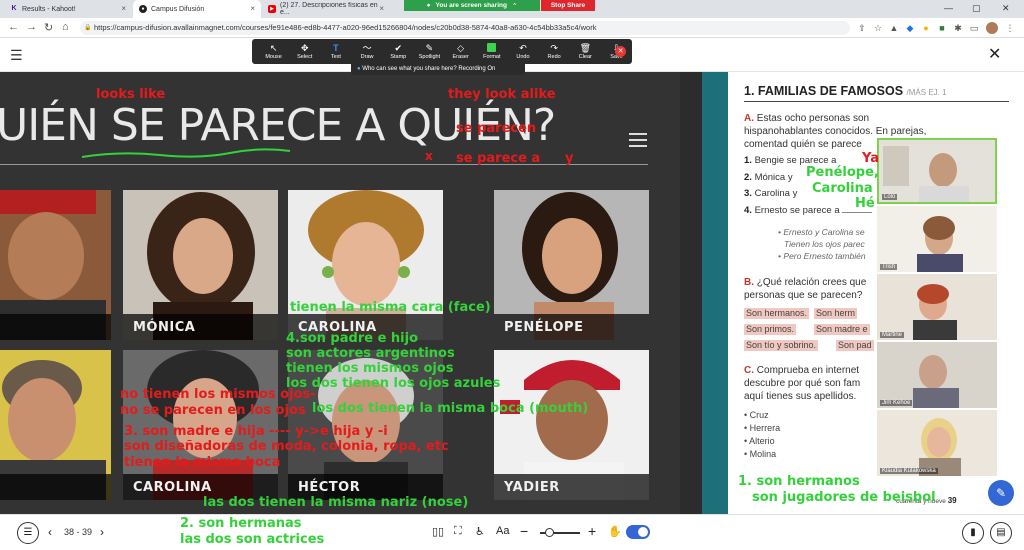 This screenshot has width=1024, height=550. I want to click on participant-video: Jim Kehoe, so click(937, 375).